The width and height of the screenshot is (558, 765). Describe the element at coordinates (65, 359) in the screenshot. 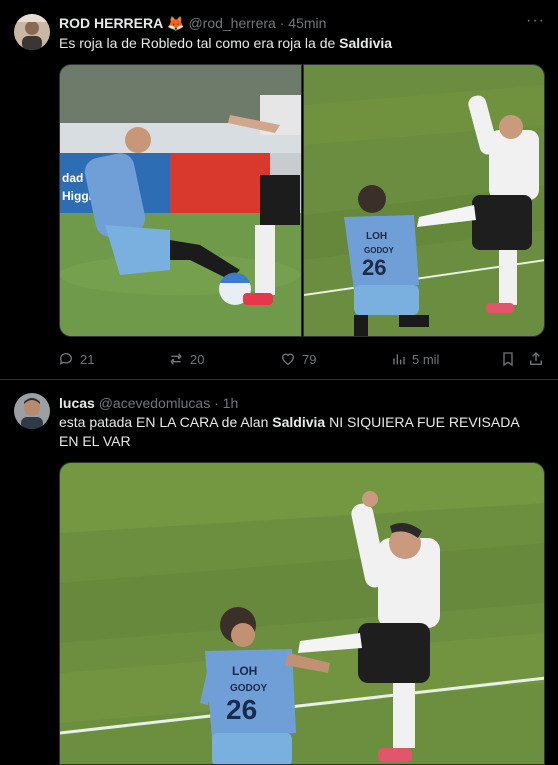

I see `reply-icon` at that location.